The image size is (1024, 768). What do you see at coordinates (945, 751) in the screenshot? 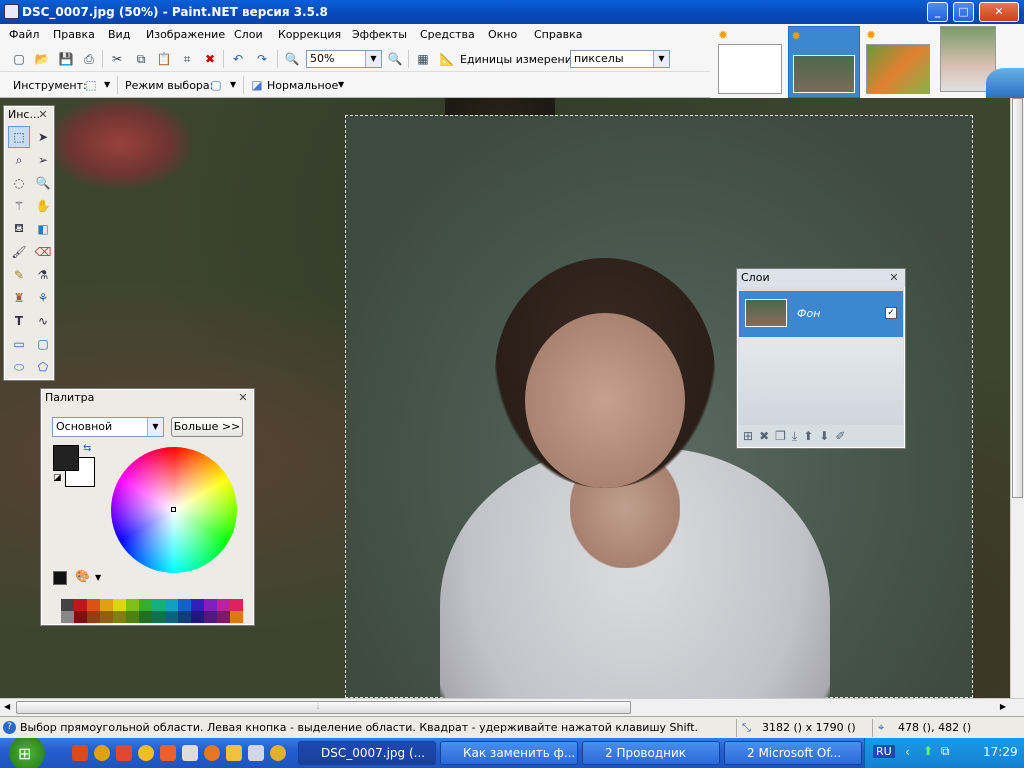
I see `network-icon: ⧉` at bounding box center [945, 751].